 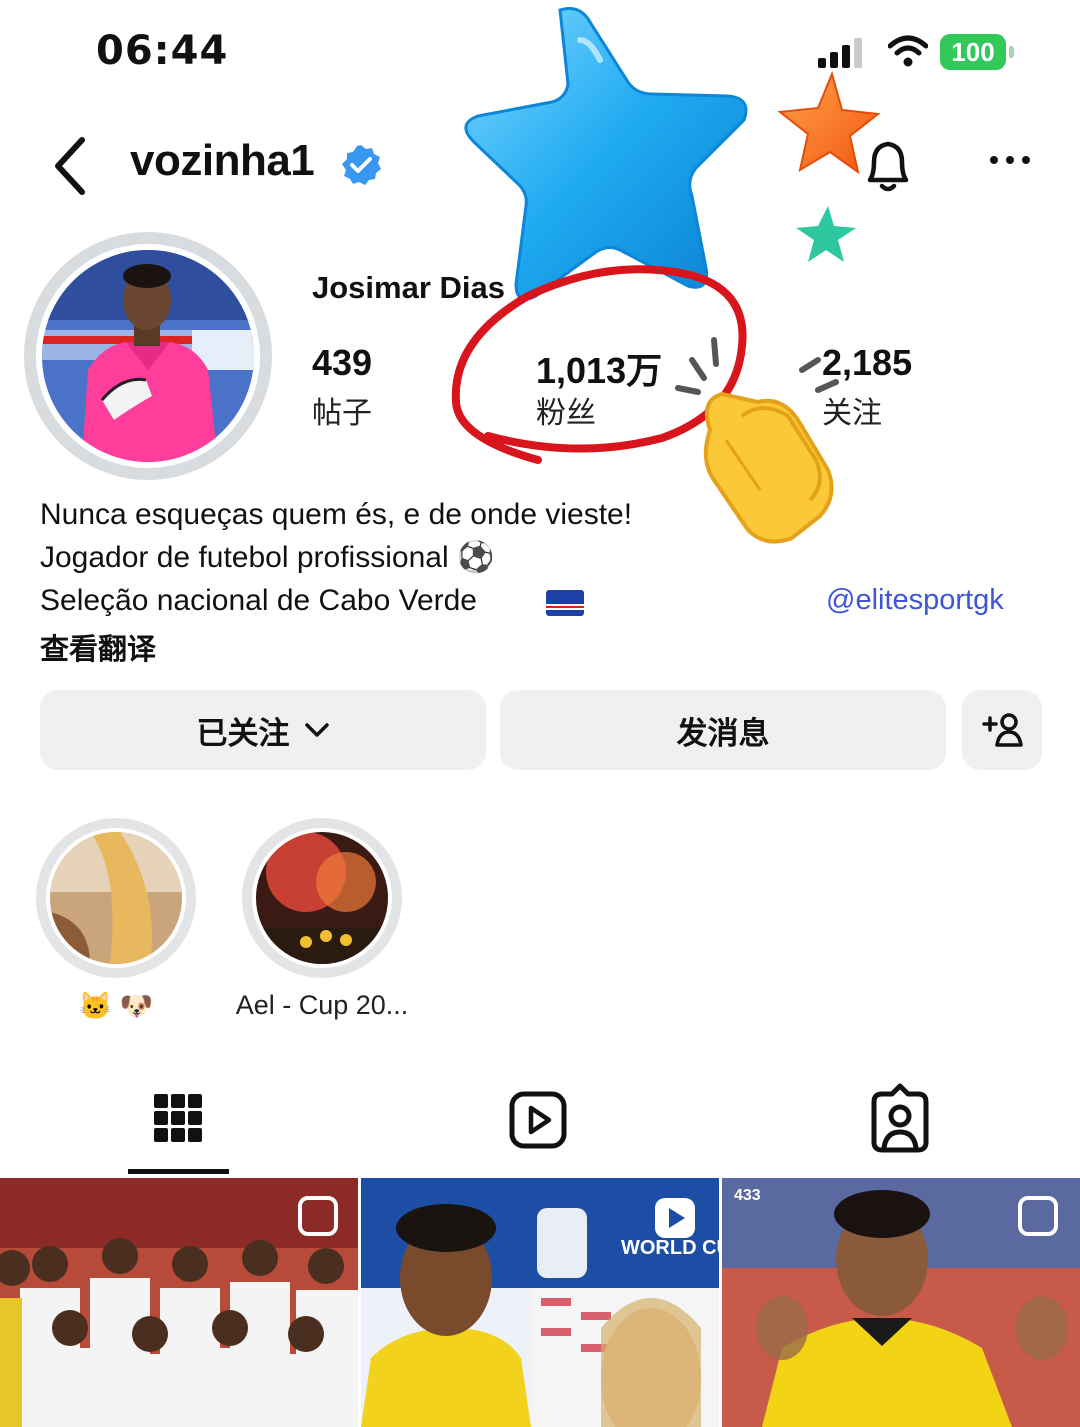 What do you see at coordinates (867, 363) in the screenshot?
I see `following-count: 2,185` at bounding box center [867, 363].